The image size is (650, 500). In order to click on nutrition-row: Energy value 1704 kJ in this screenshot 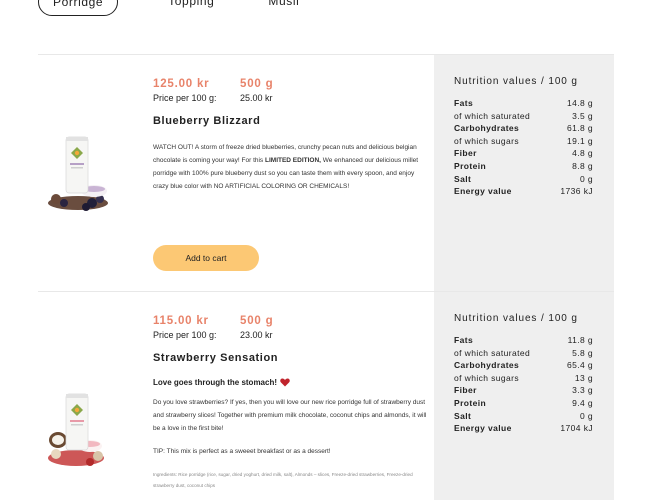, I will do `click(523, 428)`.